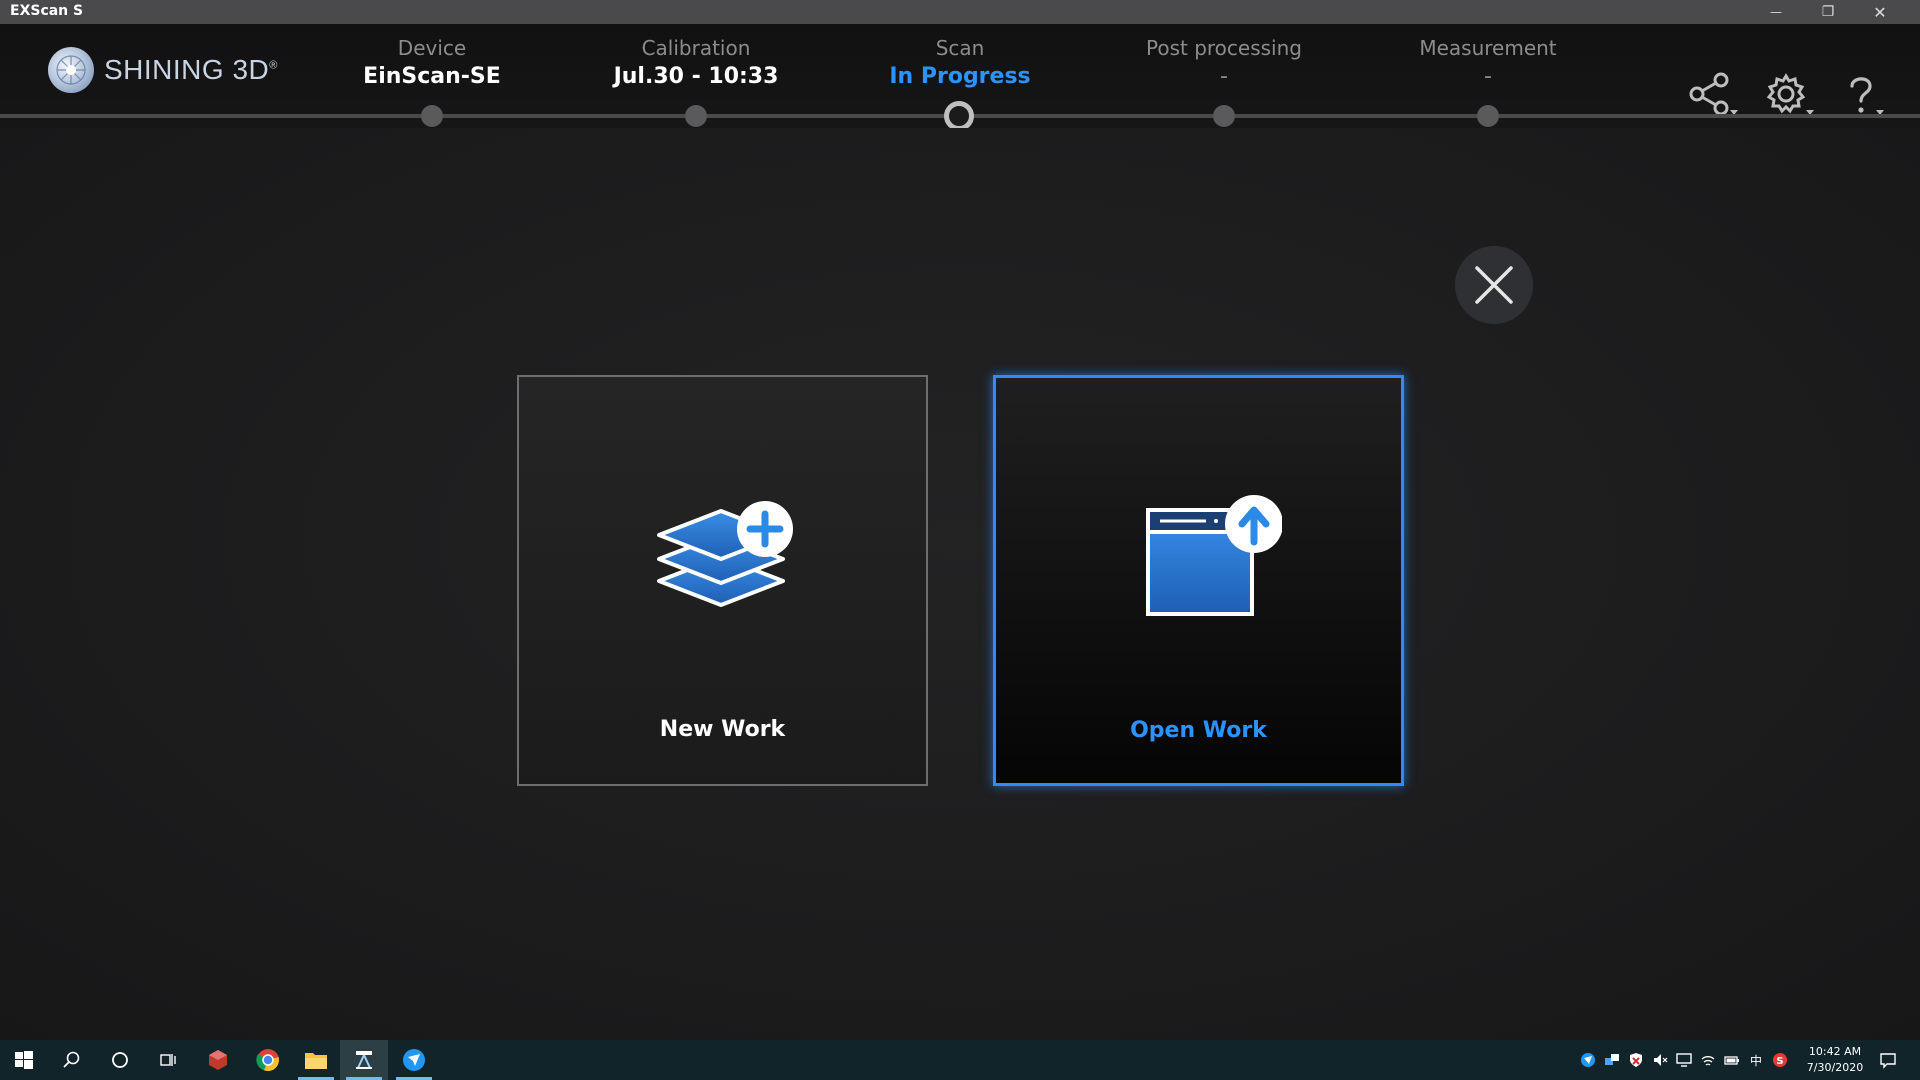 The width and height of the screenshot is (1920, 1080). What do you see at coordinates (1835, 1067) in the screenshot?
I see `clock-date: 7/30/2020` at bounding box center [1835, 1067].